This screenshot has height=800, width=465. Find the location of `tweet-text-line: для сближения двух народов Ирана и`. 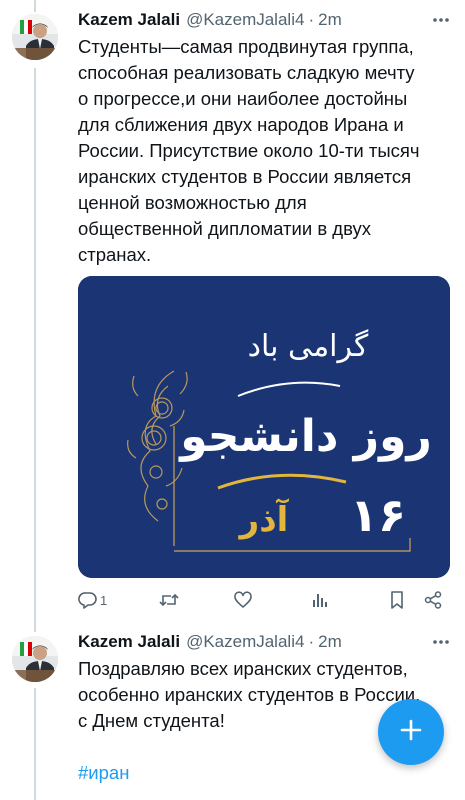

tweet-text-line: для сближения двух народов Ирана и is located at coordinates (241, 124).